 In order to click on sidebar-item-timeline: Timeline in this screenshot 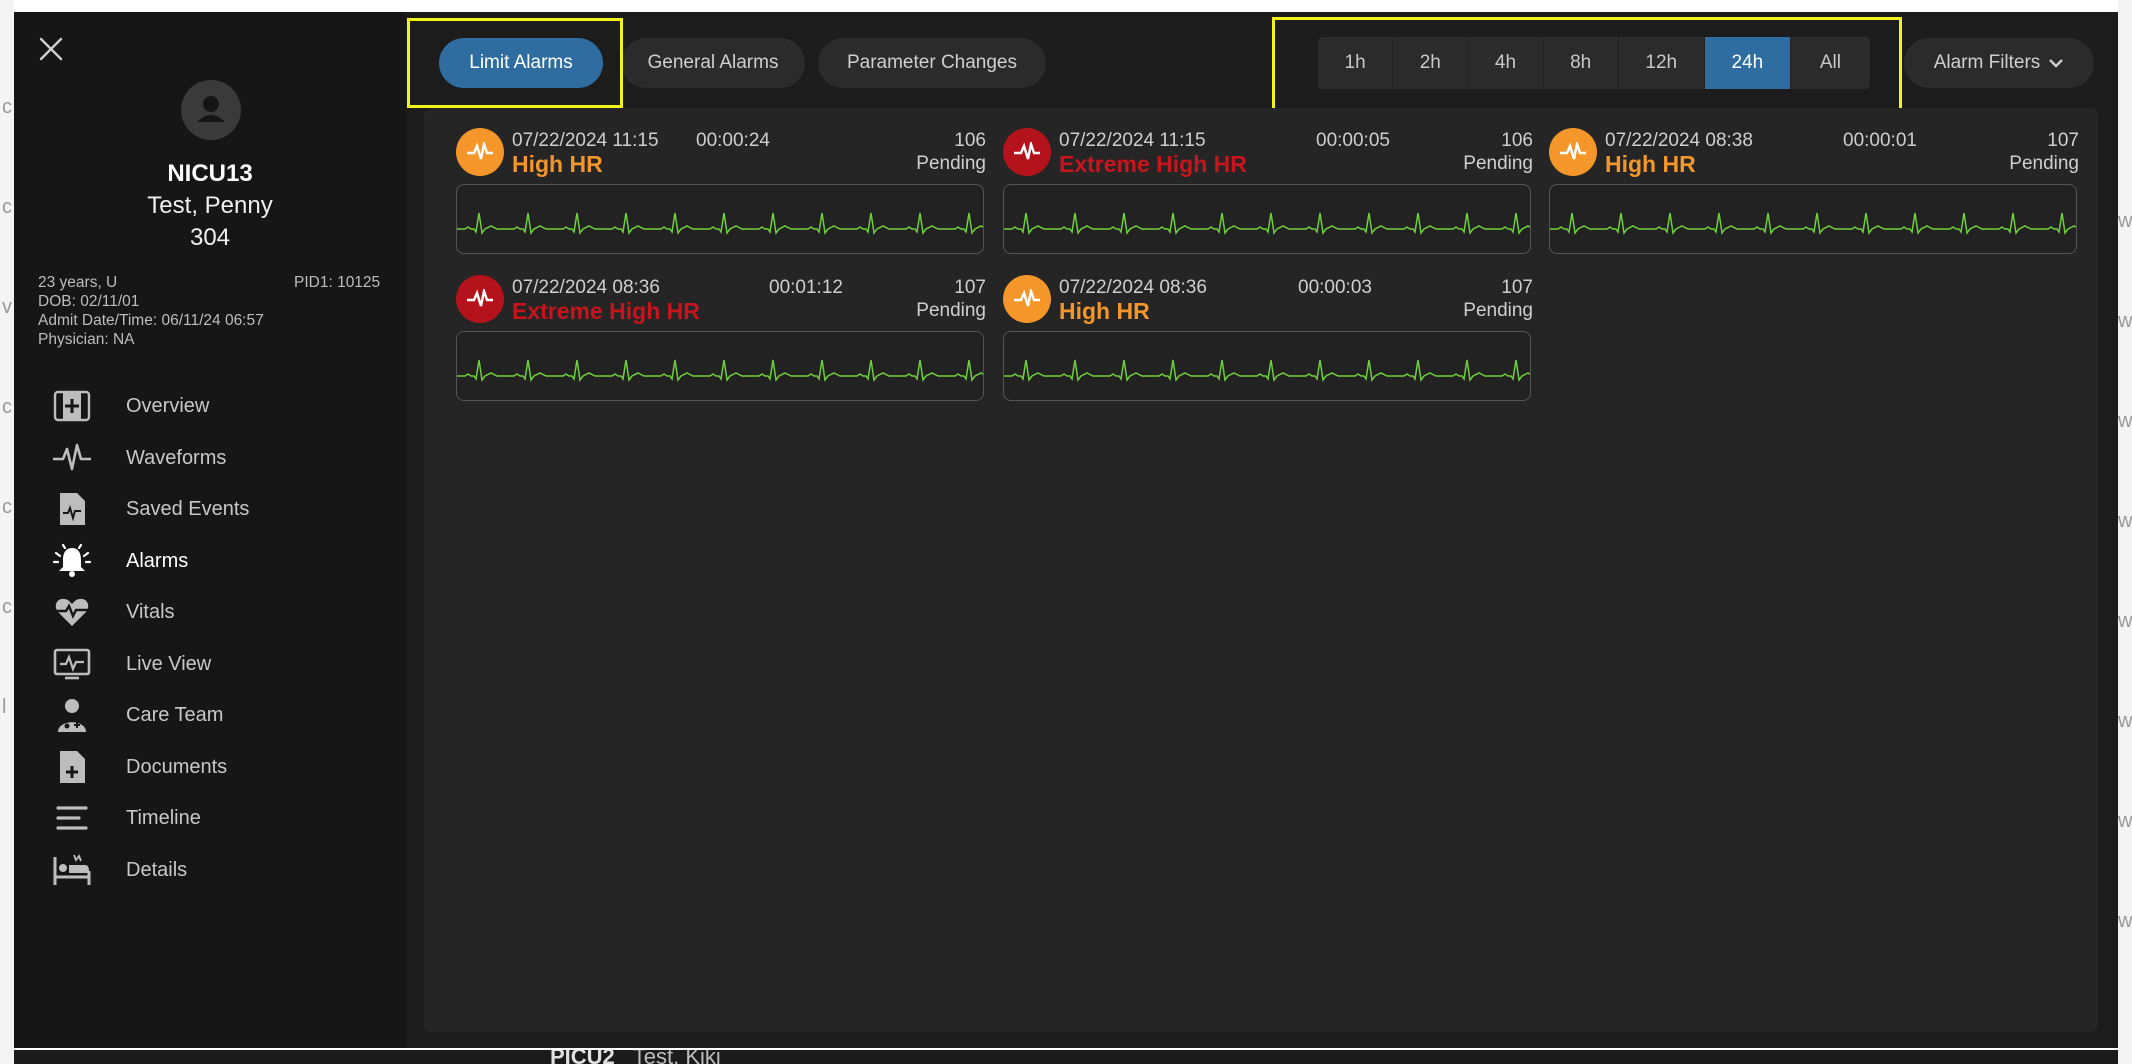, I will do `click(217, 818)`.